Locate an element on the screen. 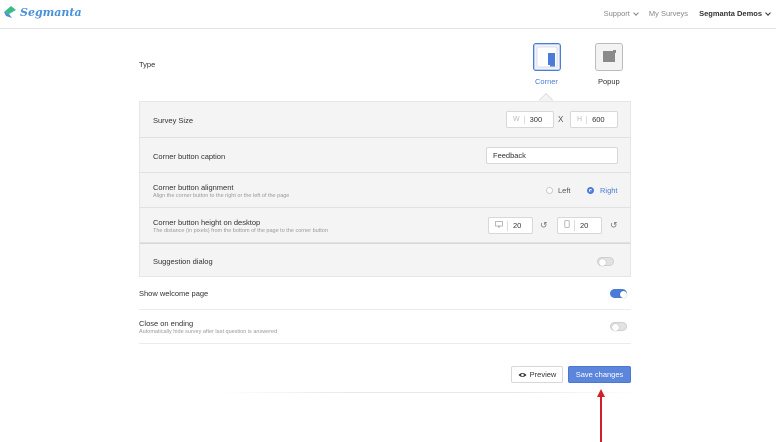 The image size is (776, 442). welcome-page-toggle is located at coordinates (618, 293).